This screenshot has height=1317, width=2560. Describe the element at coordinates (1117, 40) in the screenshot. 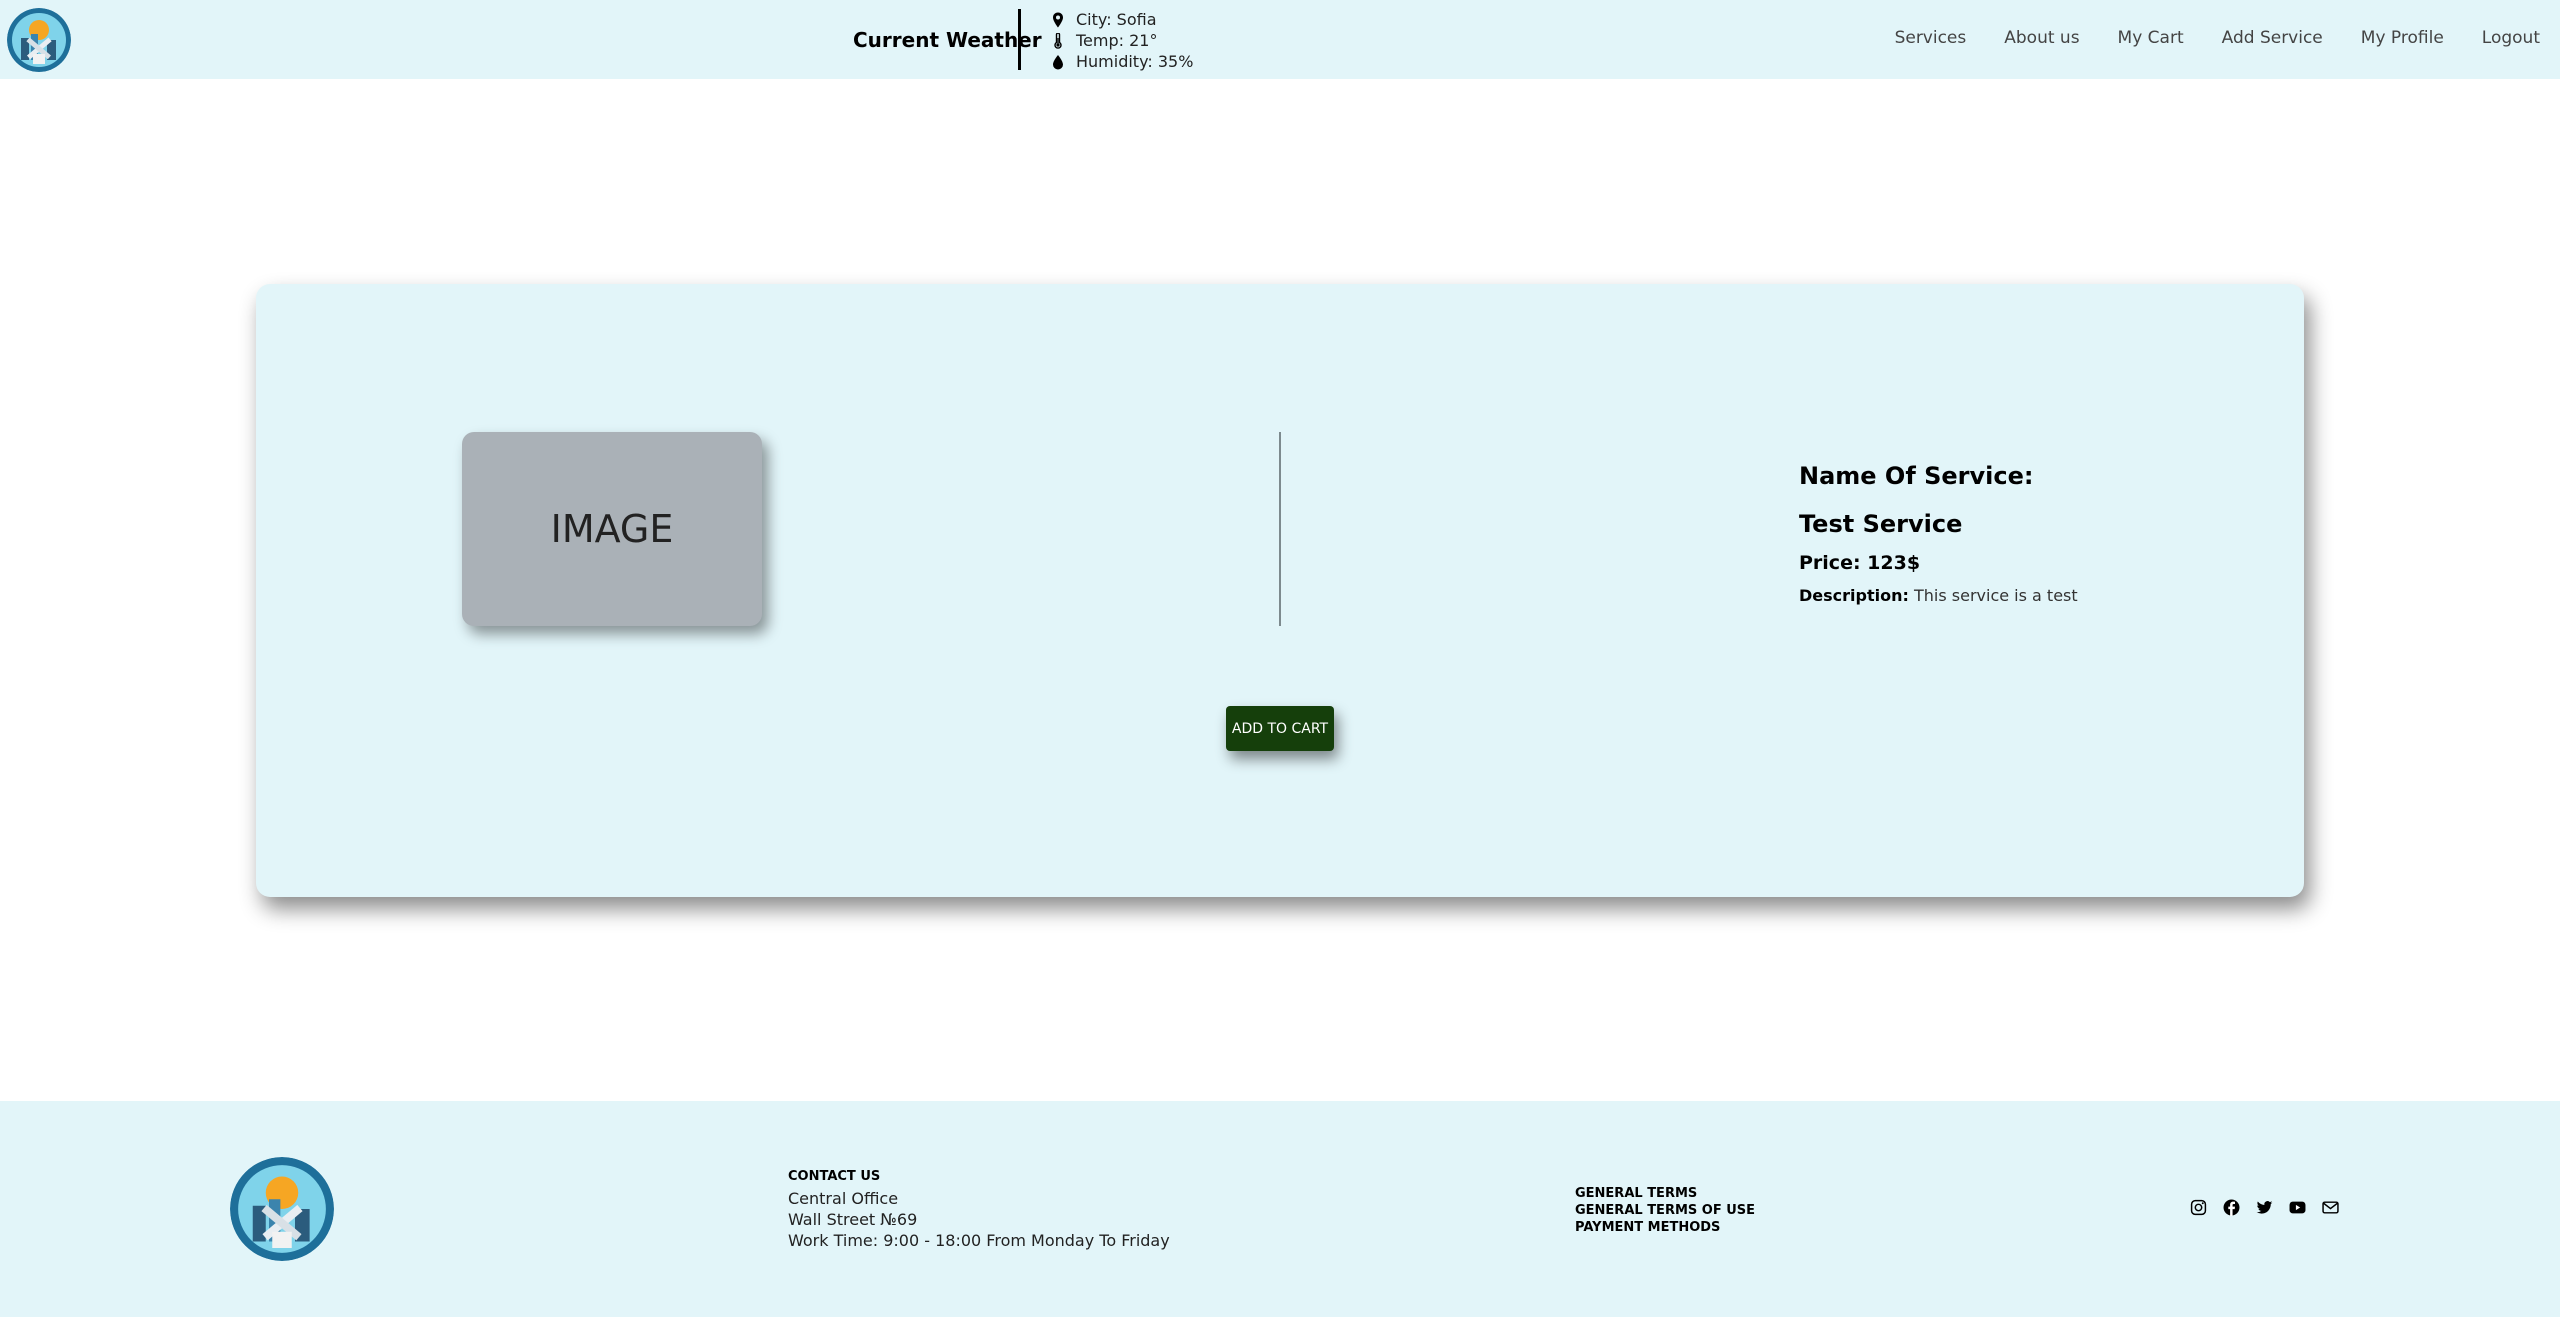

I see `weather-temp: Temp: 21°` at that location.